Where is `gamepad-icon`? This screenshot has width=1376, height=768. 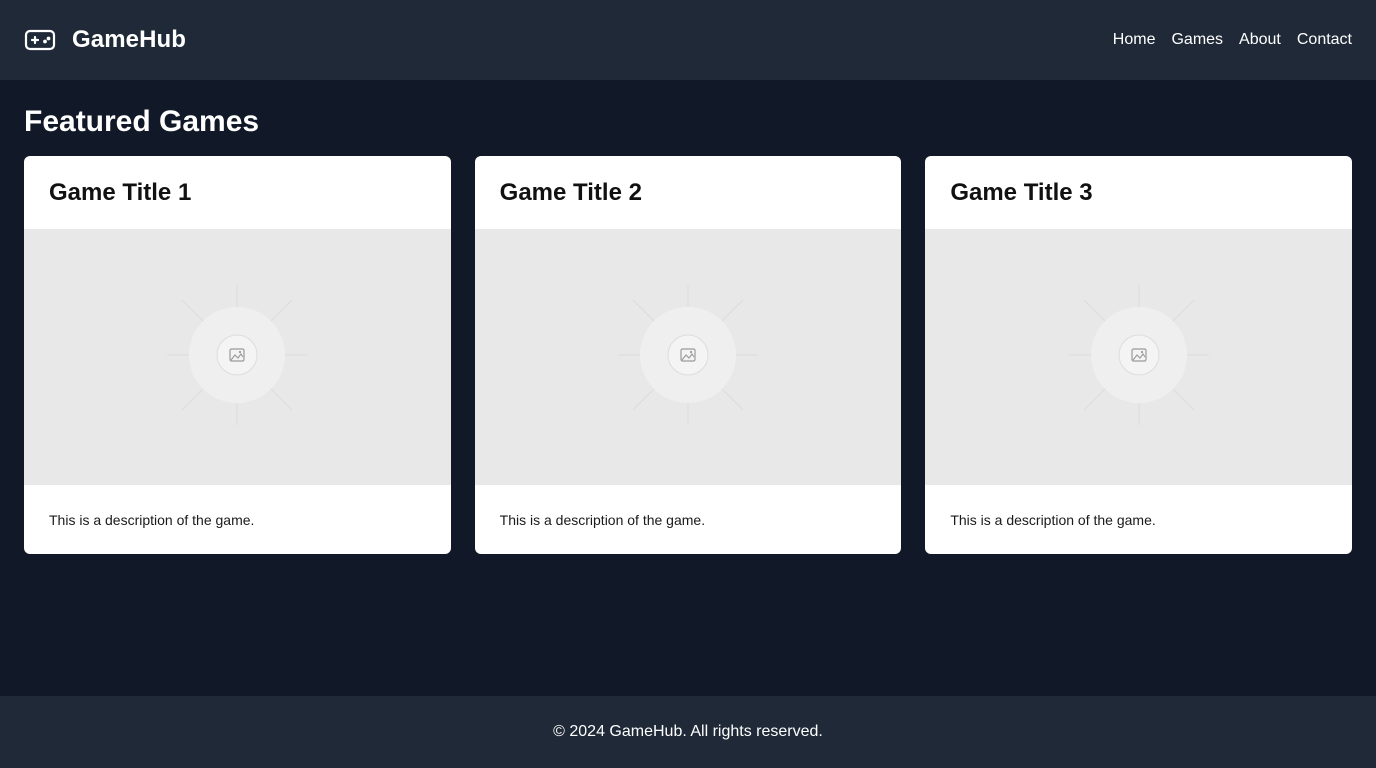 gamepad-icon is located at coordinates (40, 40).